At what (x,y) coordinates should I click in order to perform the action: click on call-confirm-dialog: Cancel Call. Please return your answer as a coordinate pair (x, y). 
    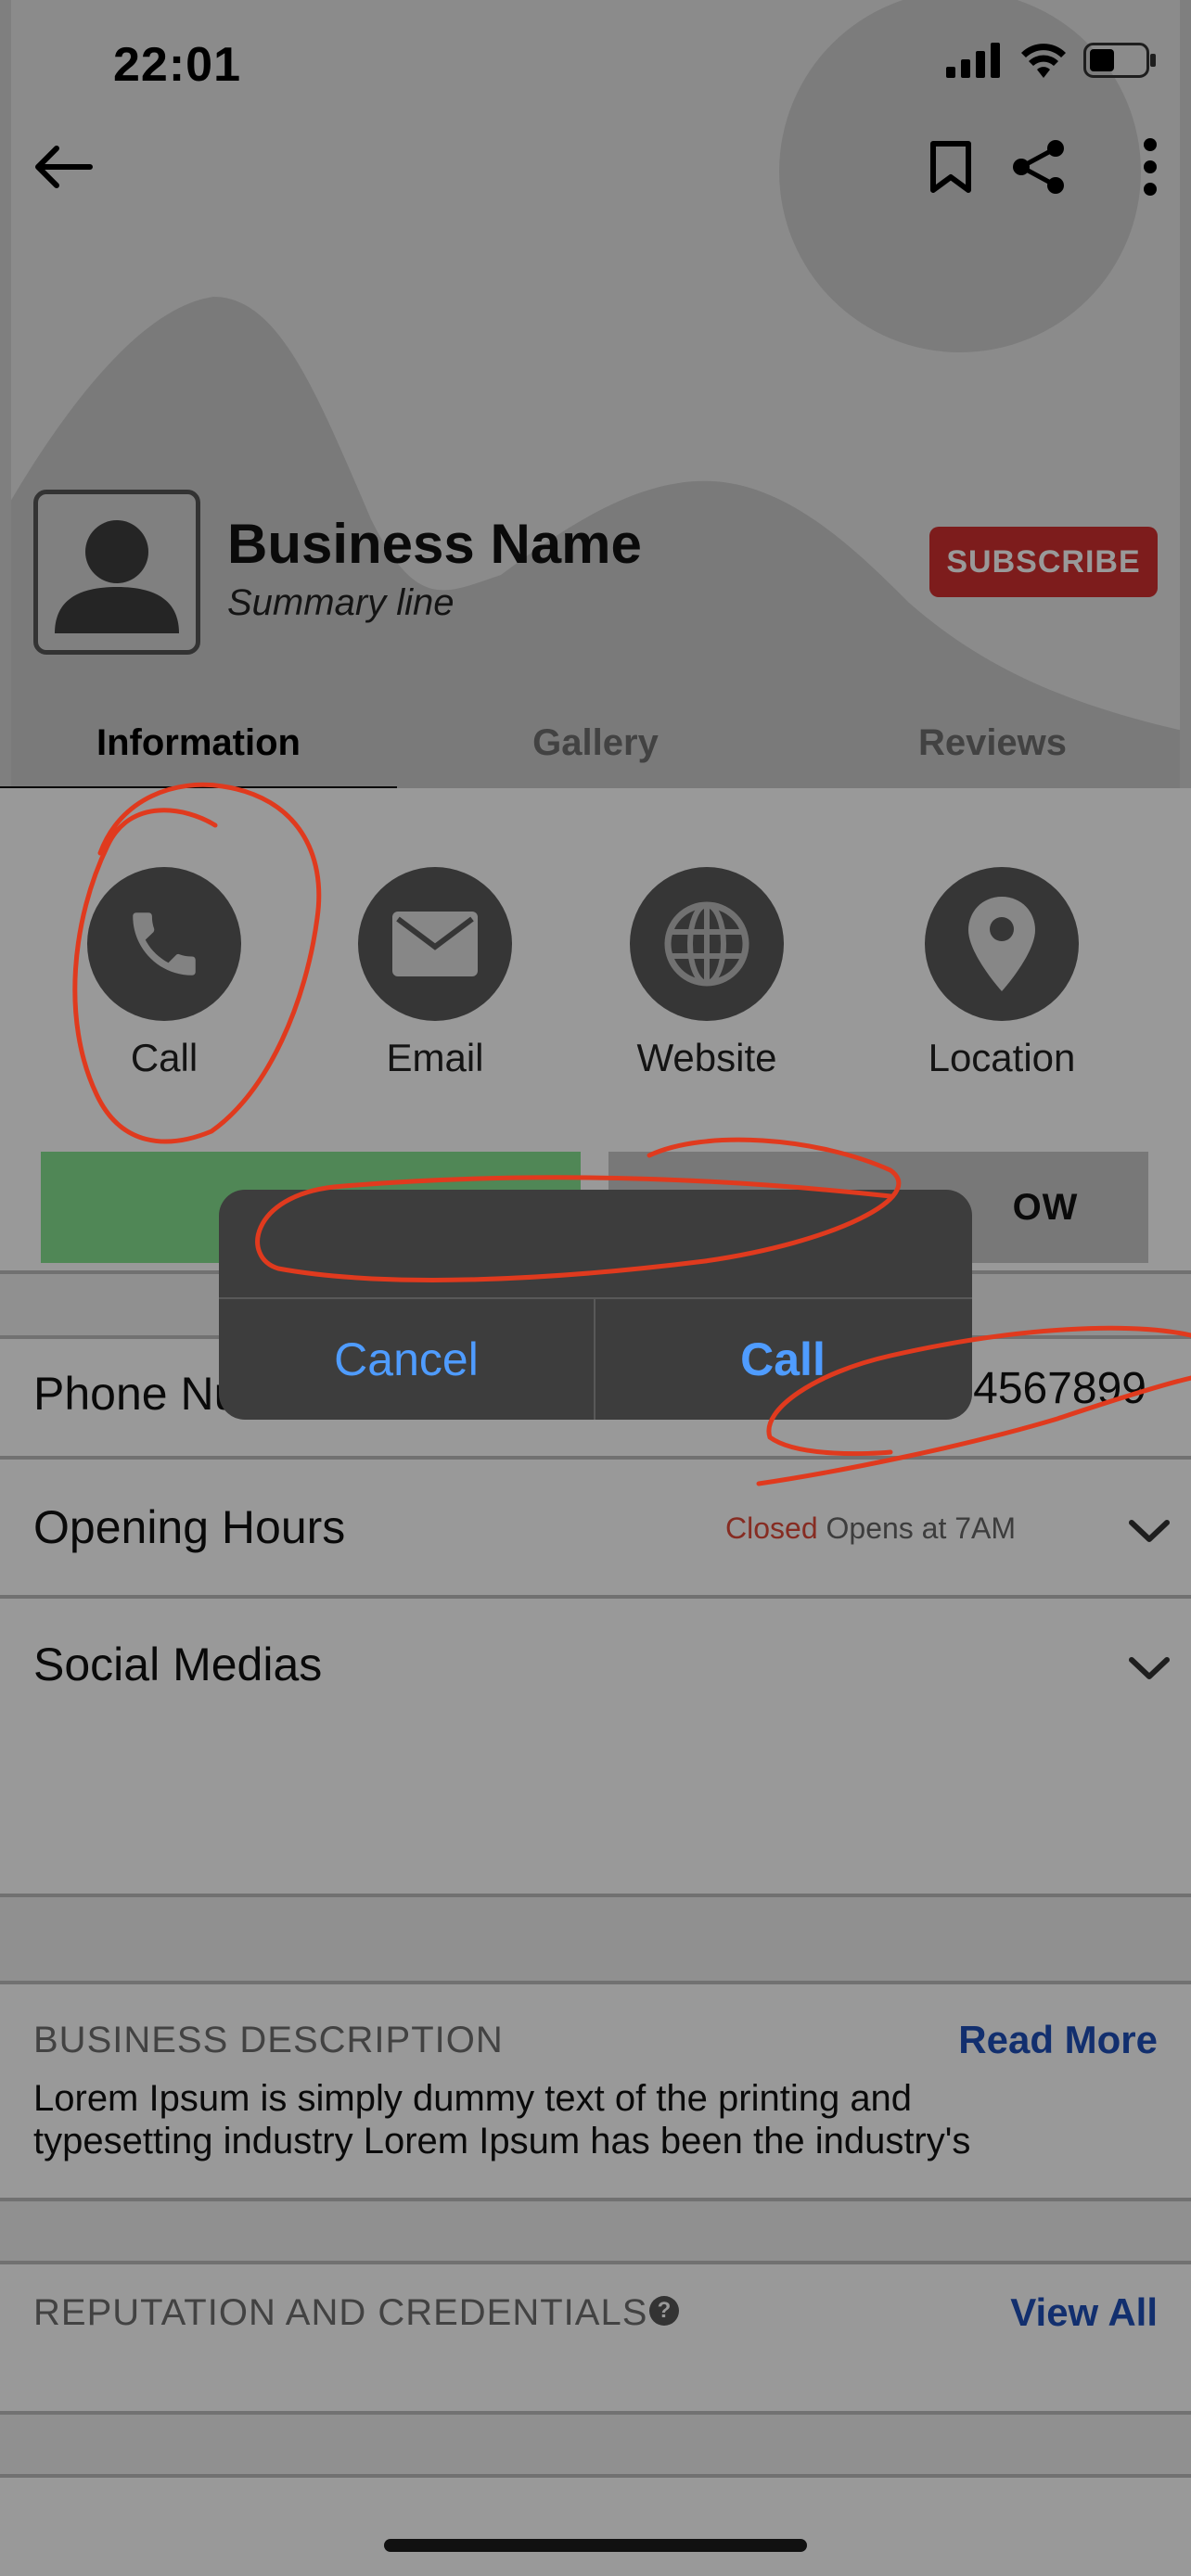
    Looking at the image, I should click on (595, 1305).